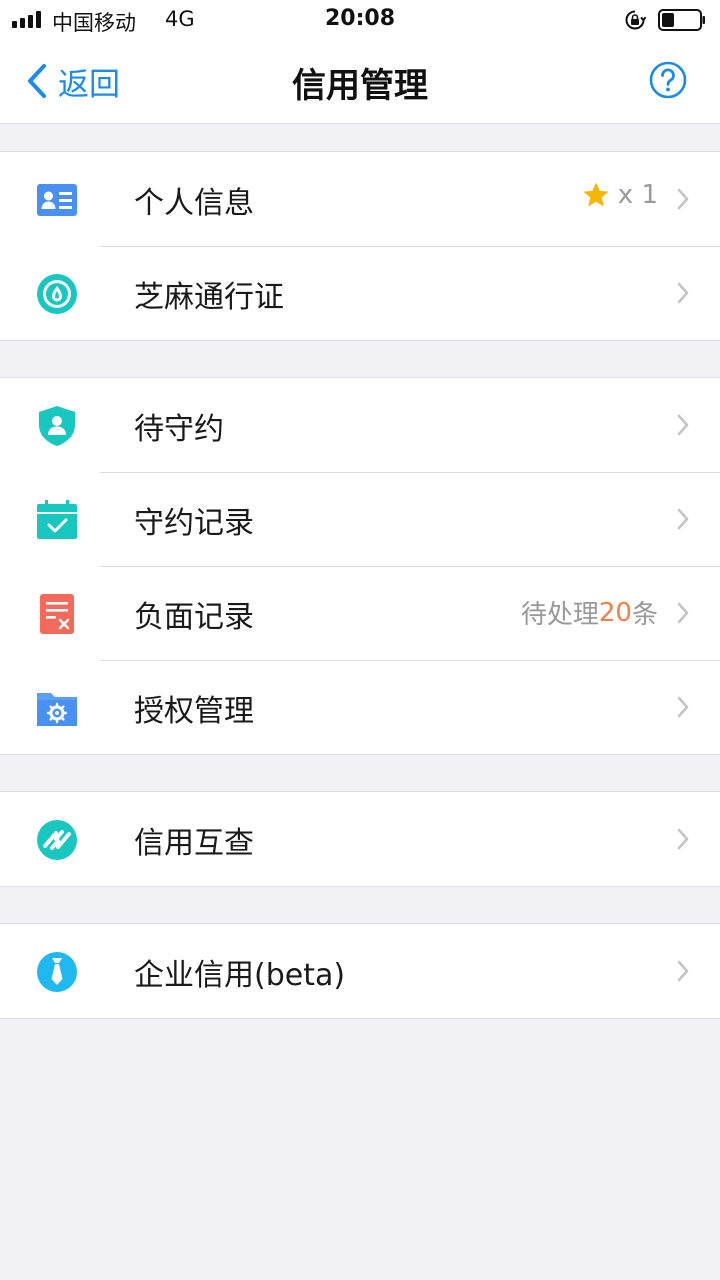 This screenshot has height=1280, width=720. What do you see at coordinates (57, 840) in the screenshot?
I see `mutual-check-icon` at bounding box center [57, 840].